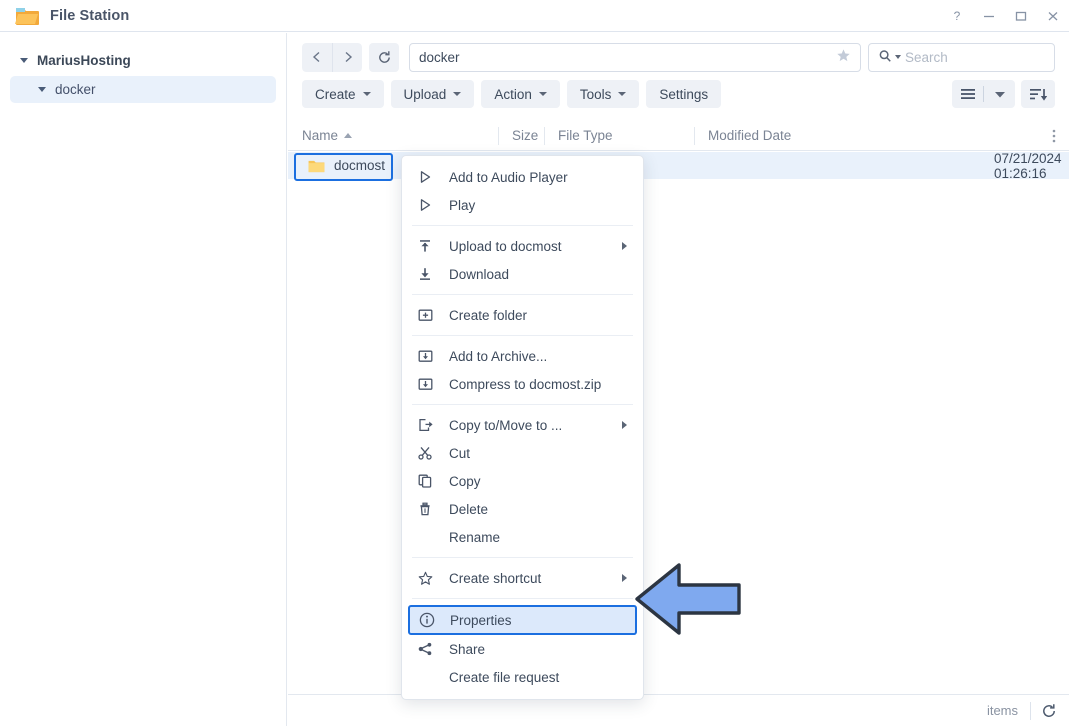 The image size is (1069, 726). Describe the element at coordinates (432, 94) in the screenshot. I see `upload-button: Upload` at that location.